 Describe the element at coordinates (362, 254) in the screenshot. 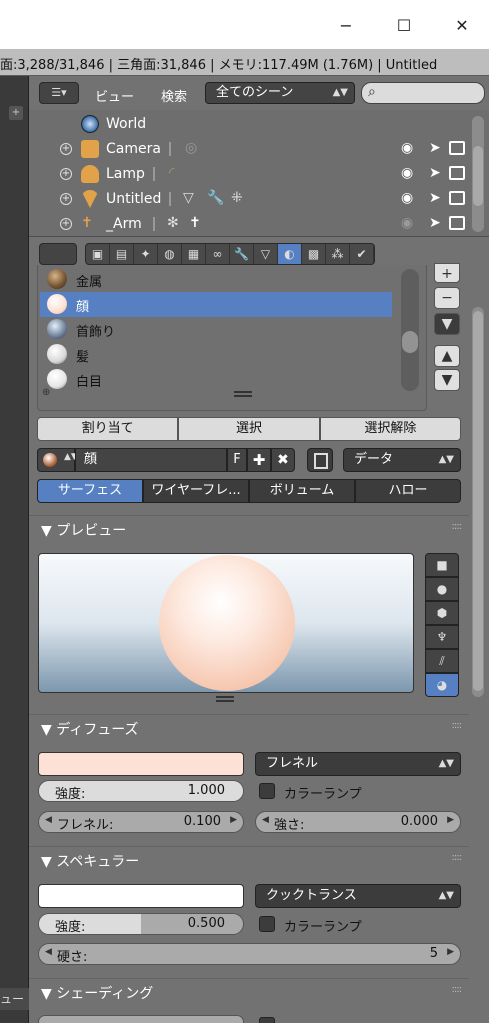

I see `physics-tab-icon: ✔` at that location.